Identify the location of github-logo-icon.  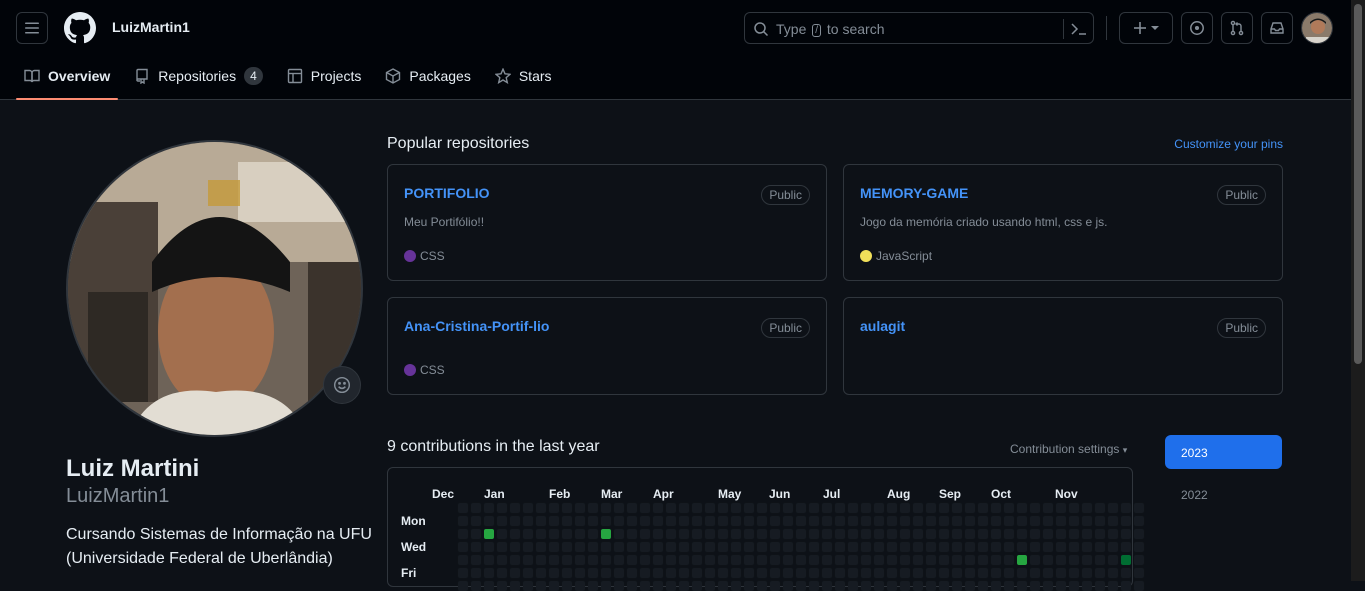
(80, 28).